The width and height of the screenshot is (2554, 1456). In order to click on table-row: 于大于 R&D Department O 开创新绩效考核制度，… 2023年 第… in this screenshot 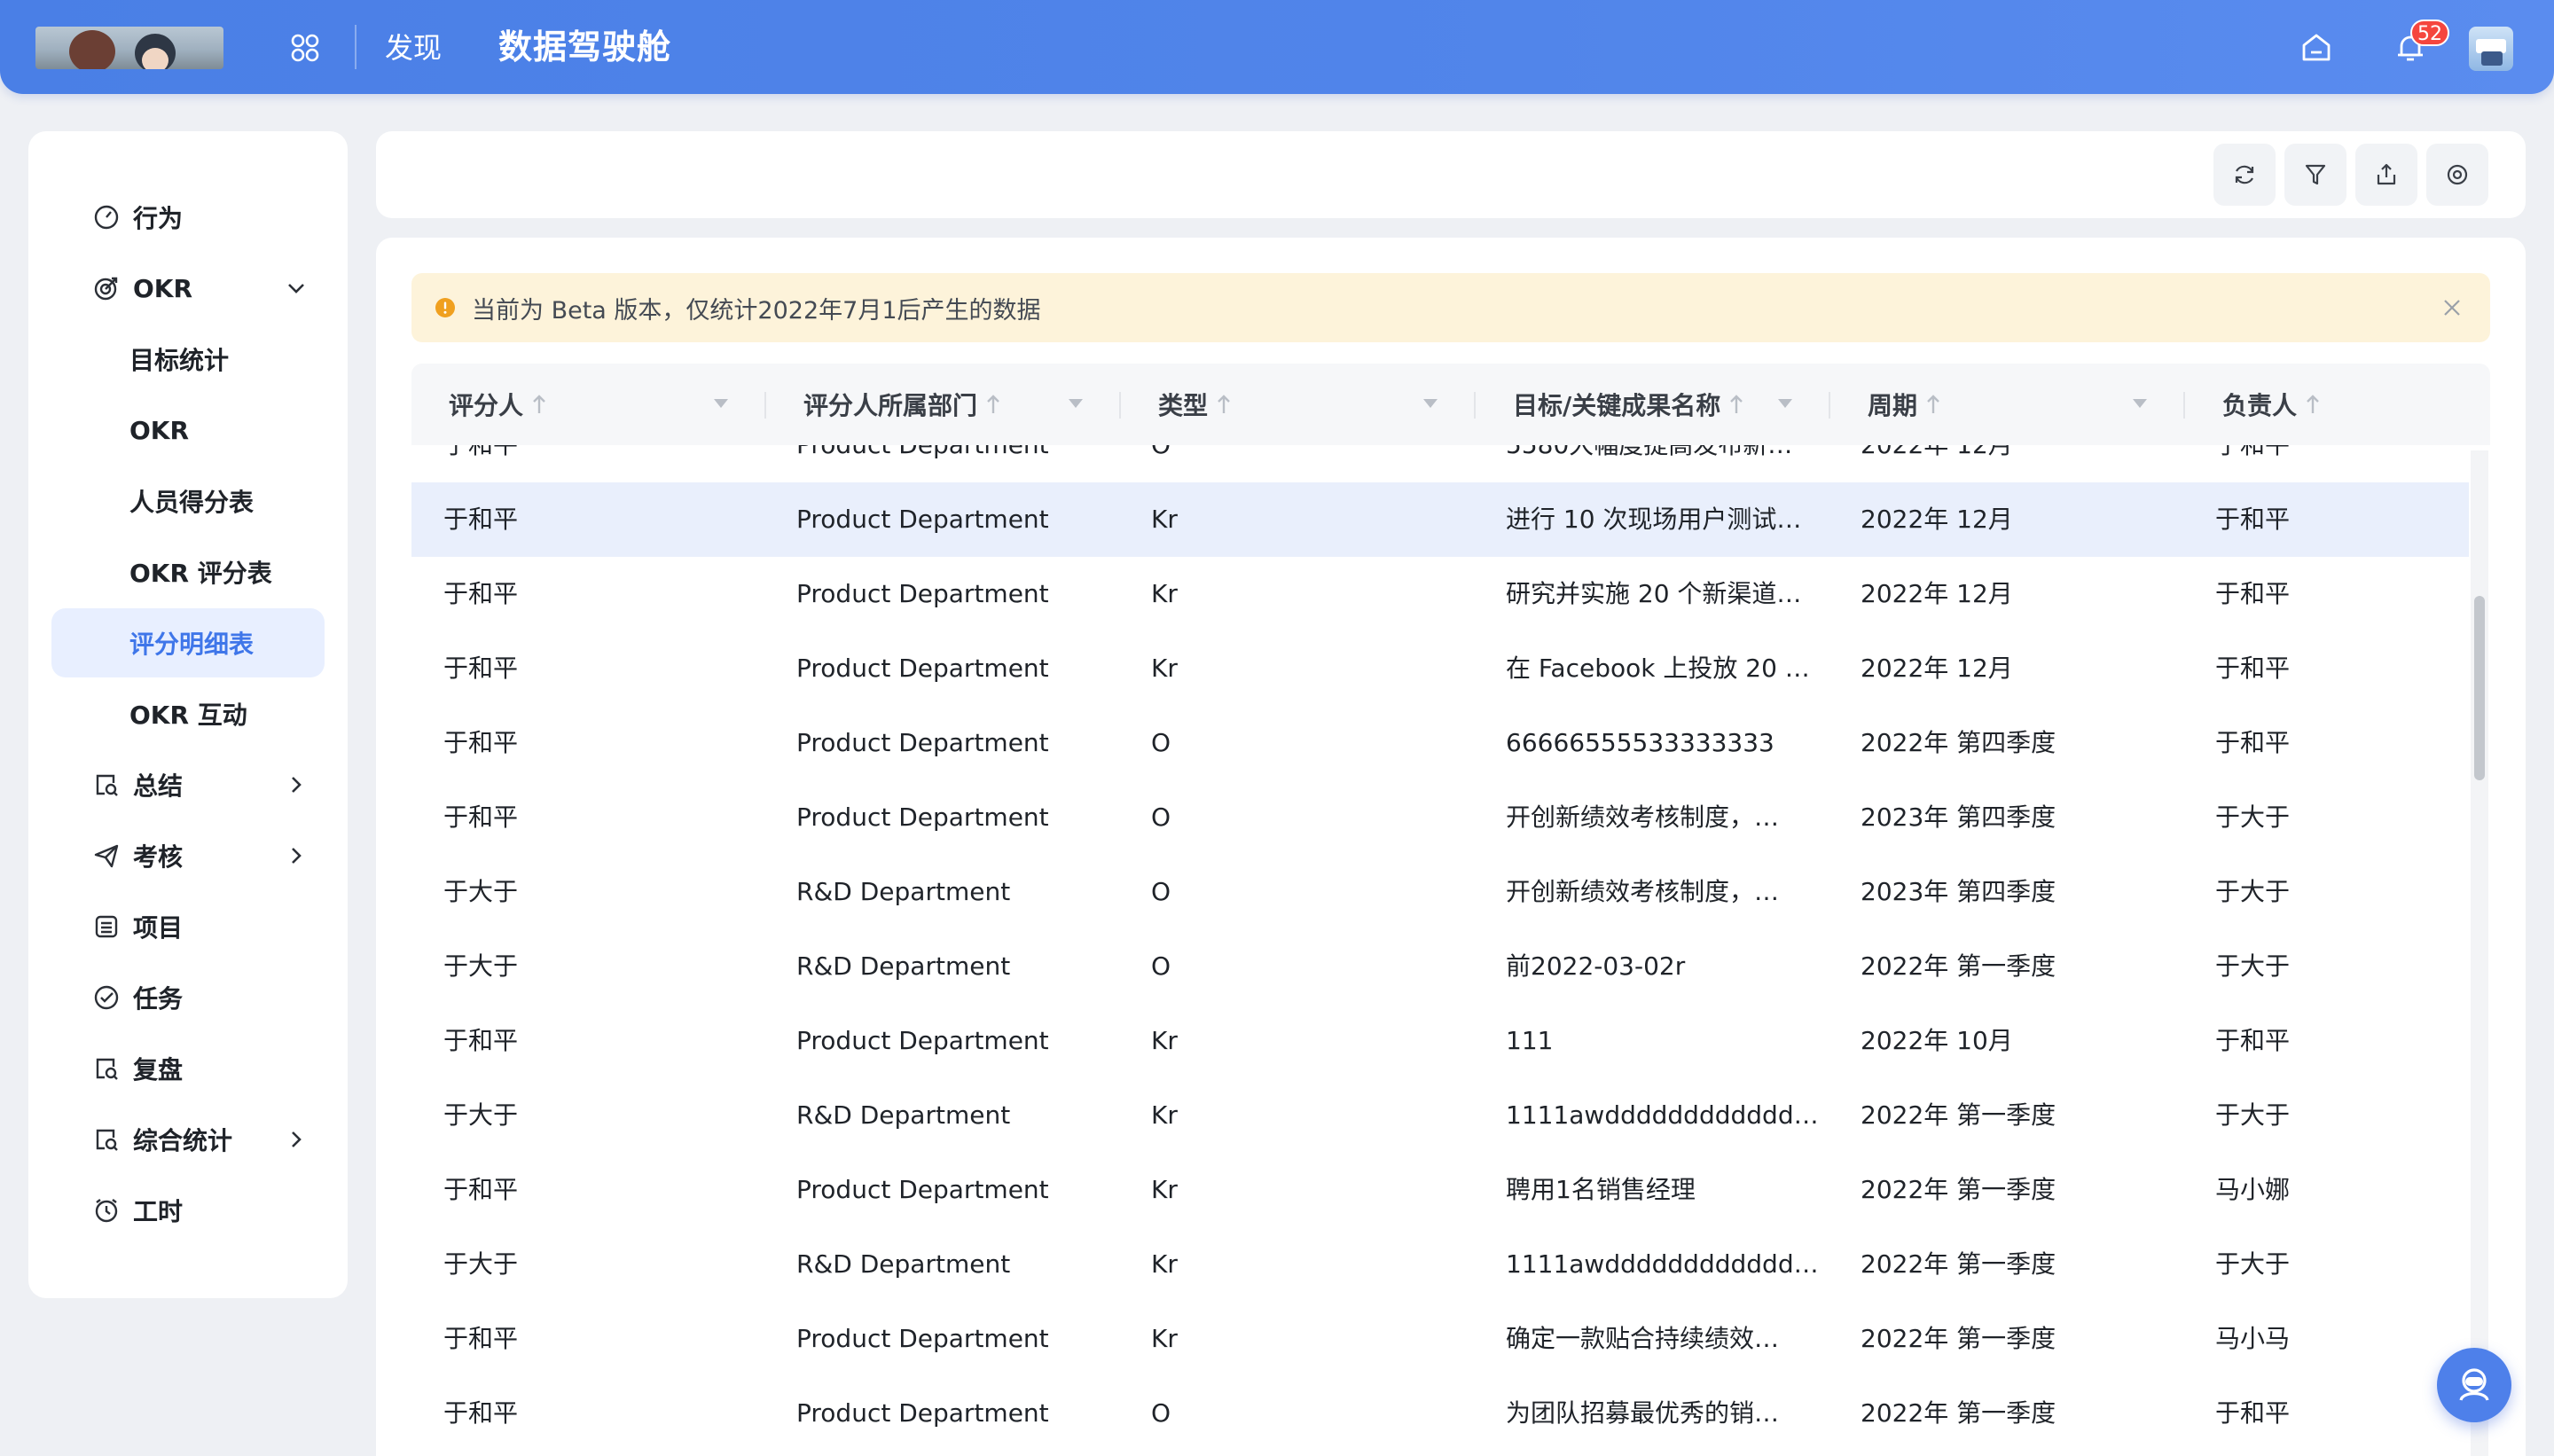, I will do `click(1440, 892)`.